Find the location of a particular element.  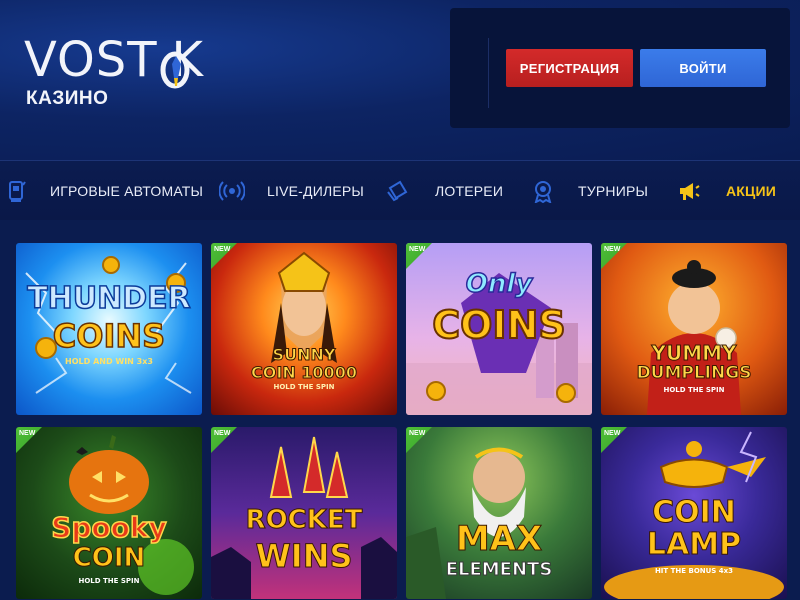

game-tile-spooky-coin: NEW Spooky COIN HOLD THE SPIN is located at coordinates (109, 513).